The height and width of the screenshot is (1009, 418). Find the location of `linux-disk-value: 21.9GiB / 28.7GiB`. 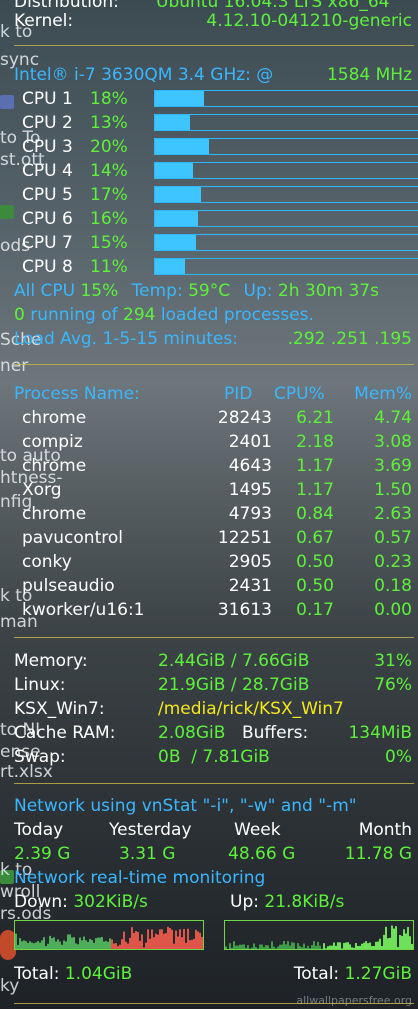

linux-disk-value: 21.9GiB / 28.7GiB is located at coordinates (234, 685).